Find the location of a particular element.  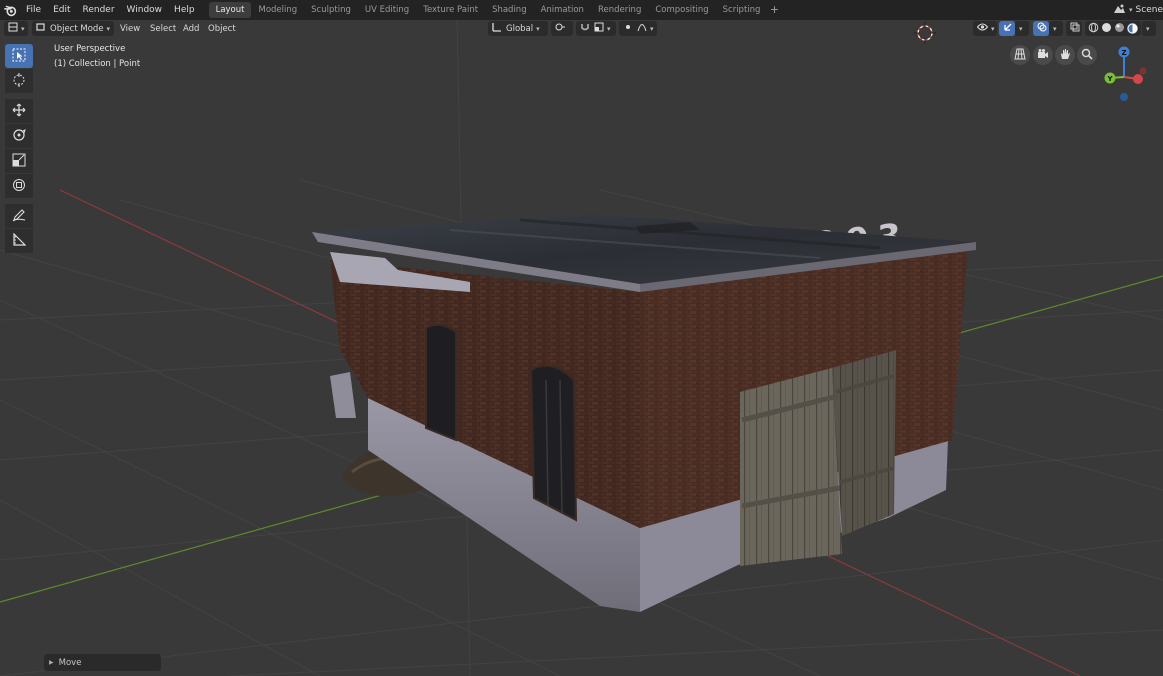

mode-selector: Object Mode ▾ is located at coordinates (73, 28).